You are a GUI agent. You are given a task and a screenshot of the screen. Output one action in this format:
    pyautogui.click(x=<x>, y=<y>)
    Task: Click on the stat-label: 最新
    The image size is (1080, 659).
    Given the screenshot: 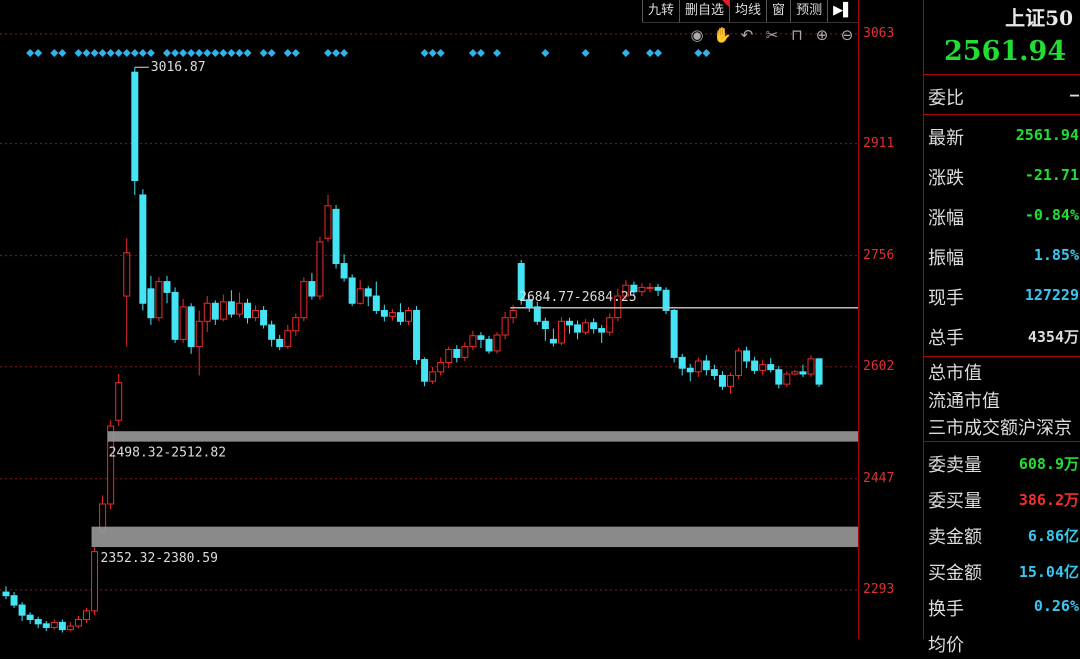 What is the action you would take?
    pyautogui.click(x=946, y=138)
    